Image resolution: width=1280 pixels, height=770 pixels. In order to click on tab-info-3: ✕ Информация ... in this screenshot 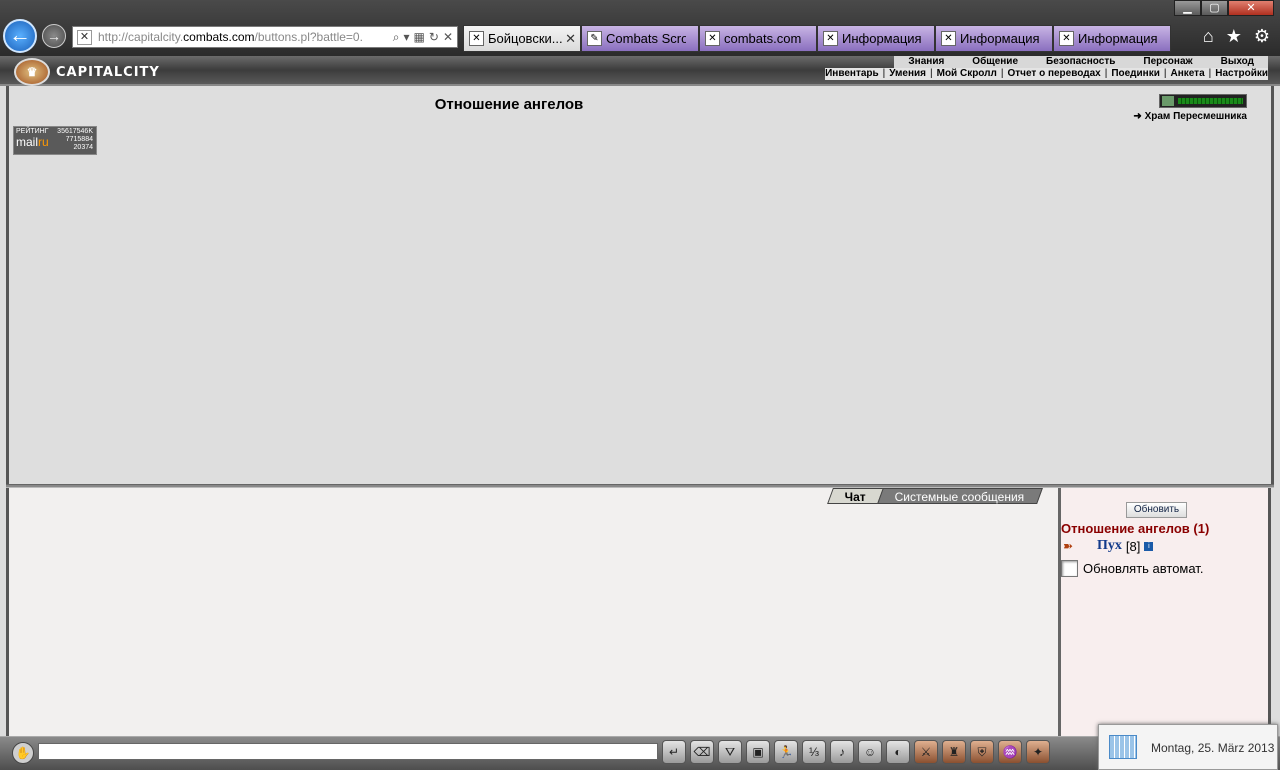, I will do `click(1112, 38)`.